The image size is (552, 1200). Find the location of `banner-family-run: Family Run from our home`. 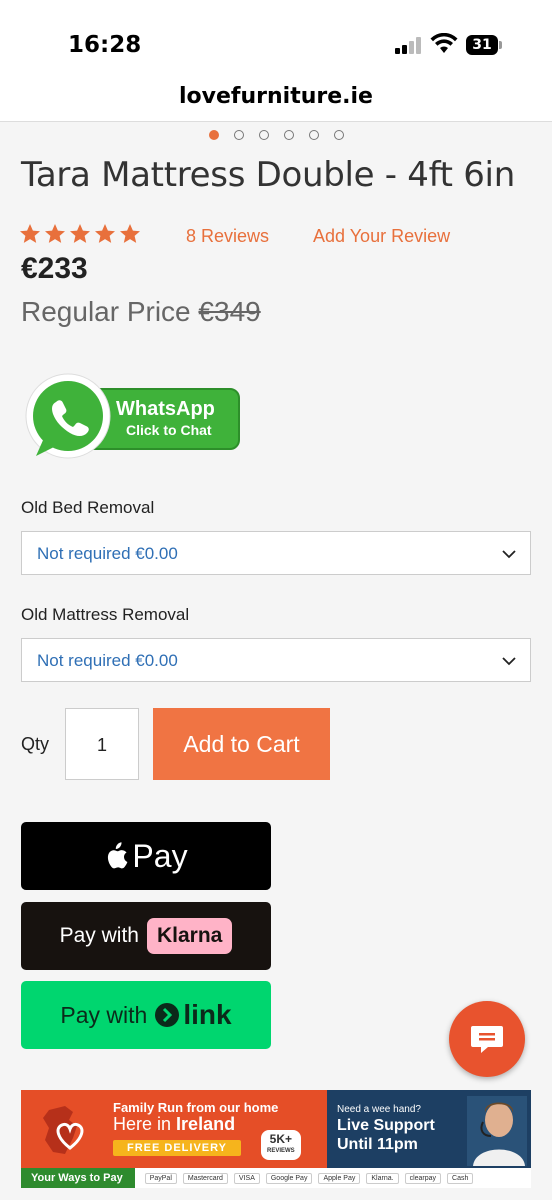

banner-family-run: Family Run from our home is located at coordinates (196, 1107).